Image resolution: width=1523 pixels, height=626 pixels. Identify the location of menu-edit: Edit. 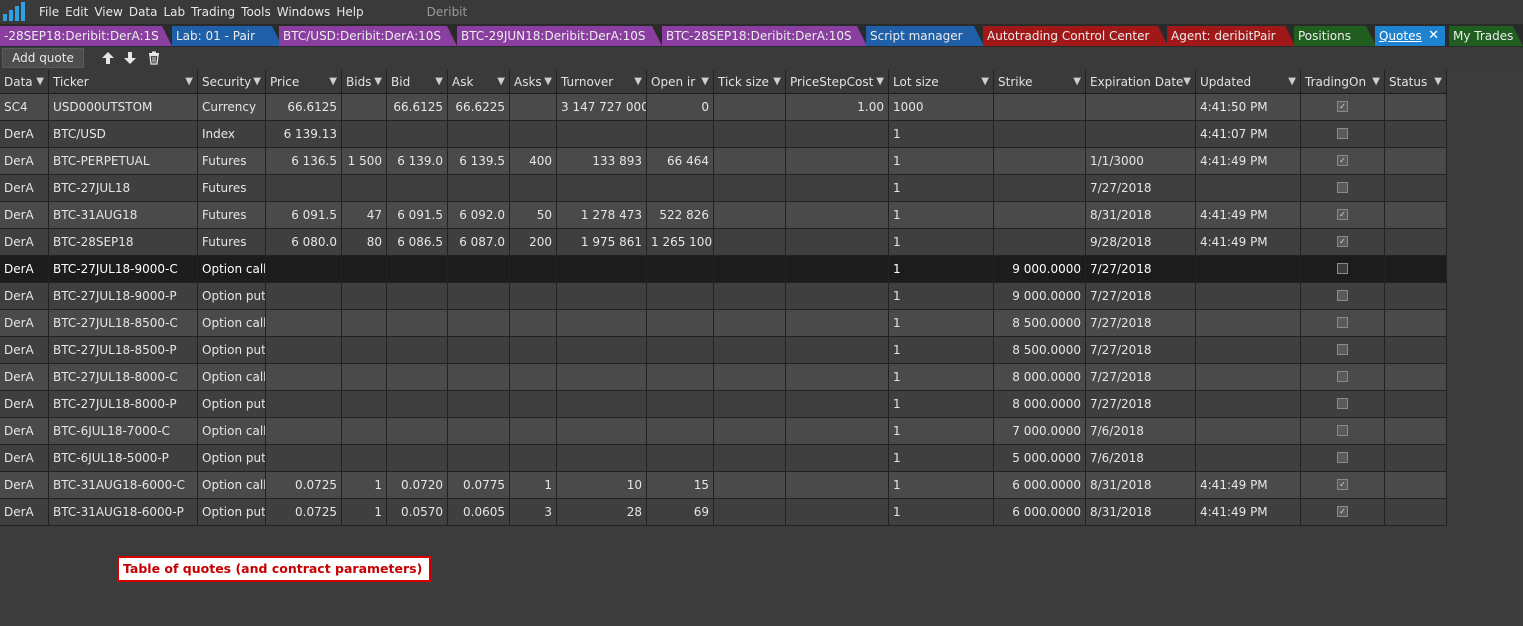
(76, 12).